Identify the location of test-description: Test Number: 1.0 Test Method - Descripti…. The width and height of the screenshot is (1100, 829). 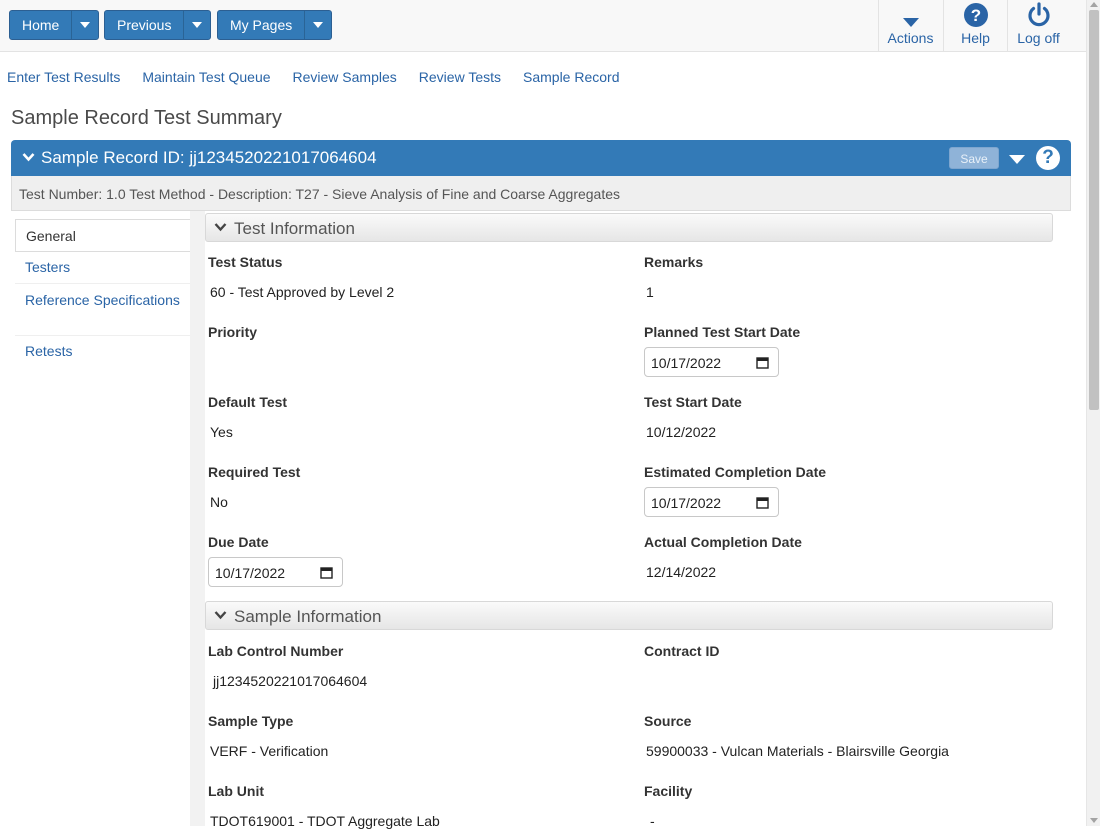
(541, 193).